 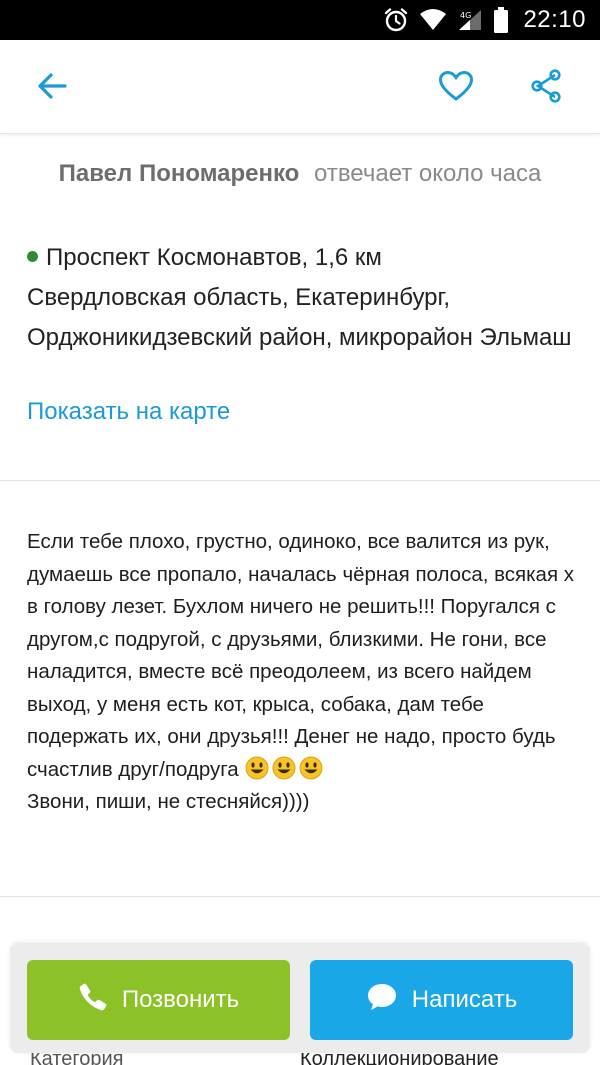 I want to click on contact-action-bar: Позвонить Написать, so click(x=300, y=998).